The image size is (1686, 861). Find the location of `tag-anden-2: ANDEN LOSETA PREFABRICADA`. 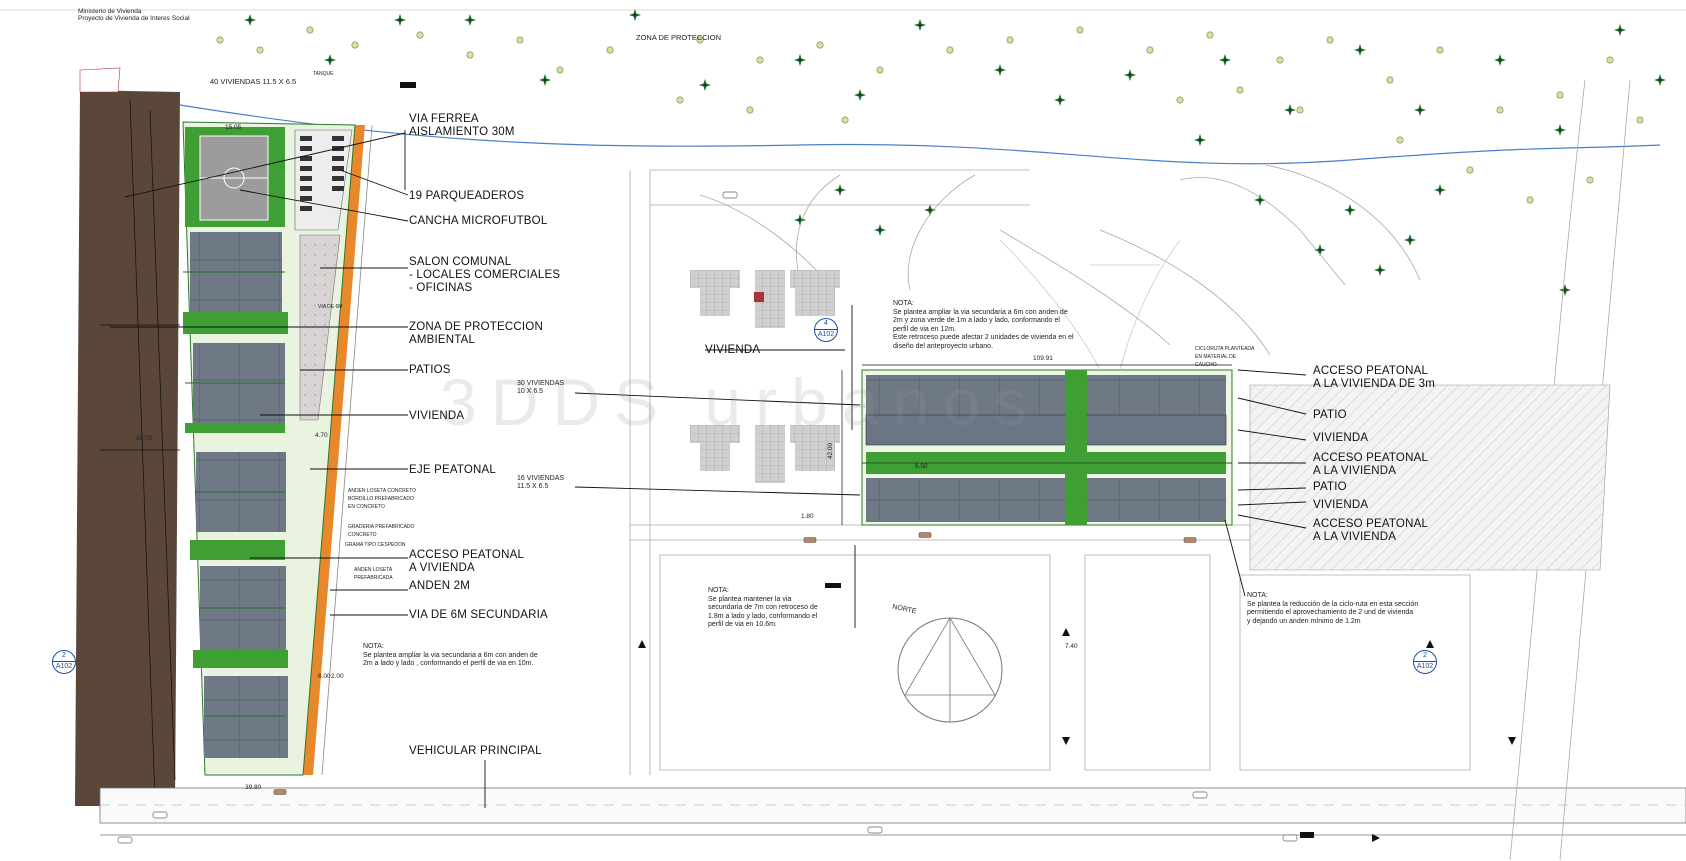

tag-anden-2: ANDEN LOSETA PREFABRICADA is located at coordinates (373, 574).